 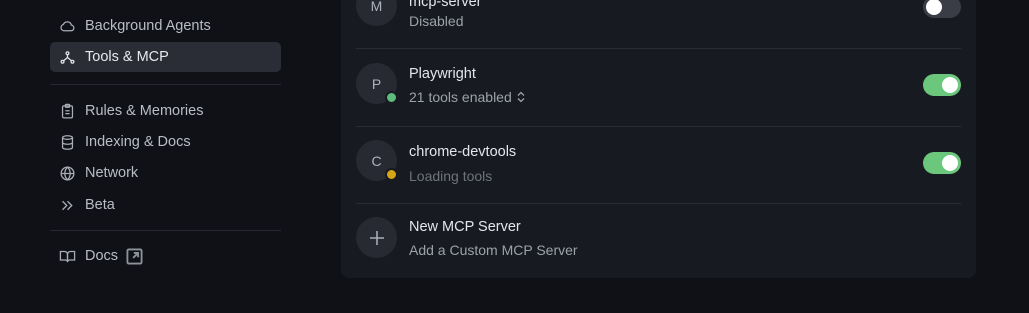 I want to click on sidebar-item-background-agents: Background Agents, so click(x=165, y=26).